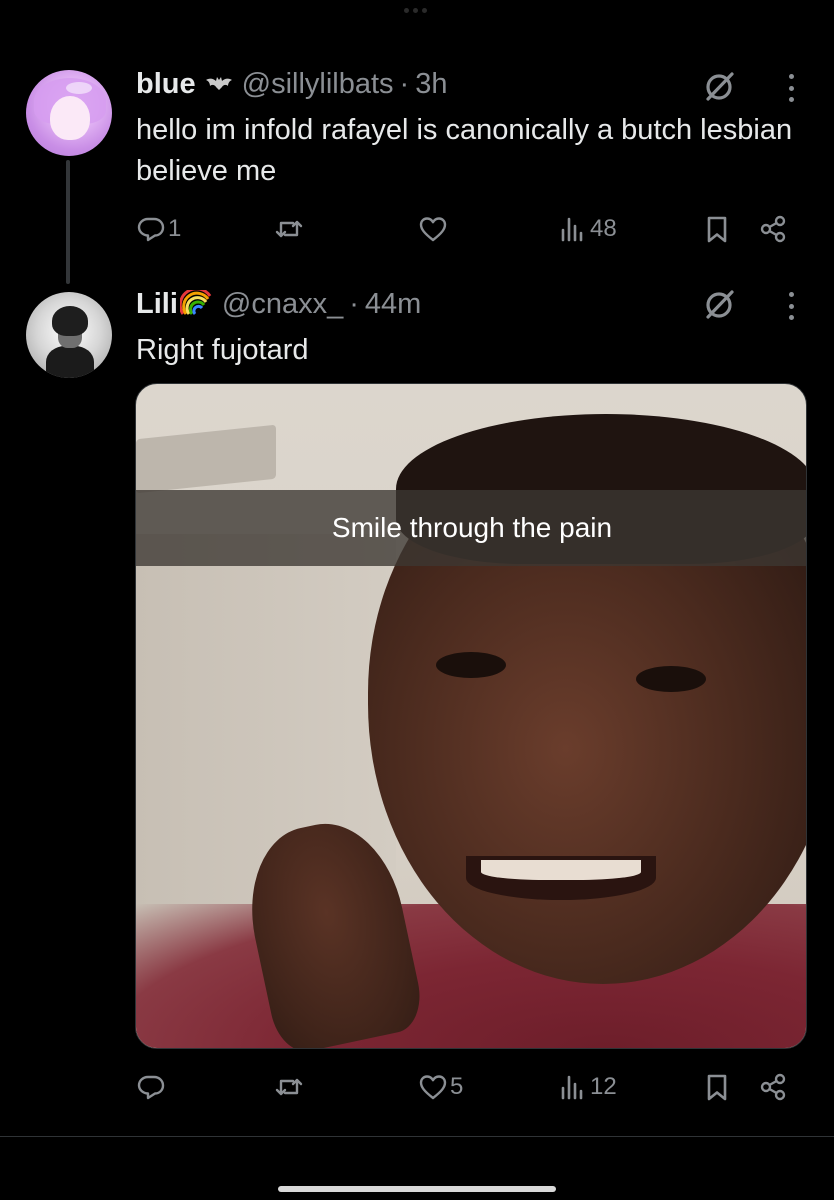 Image resolution: width=834 pixels, height=1200 pixels. Describe the element at coordinates (587, 229) in the screenshot. I see `views-button: 48` at that location.